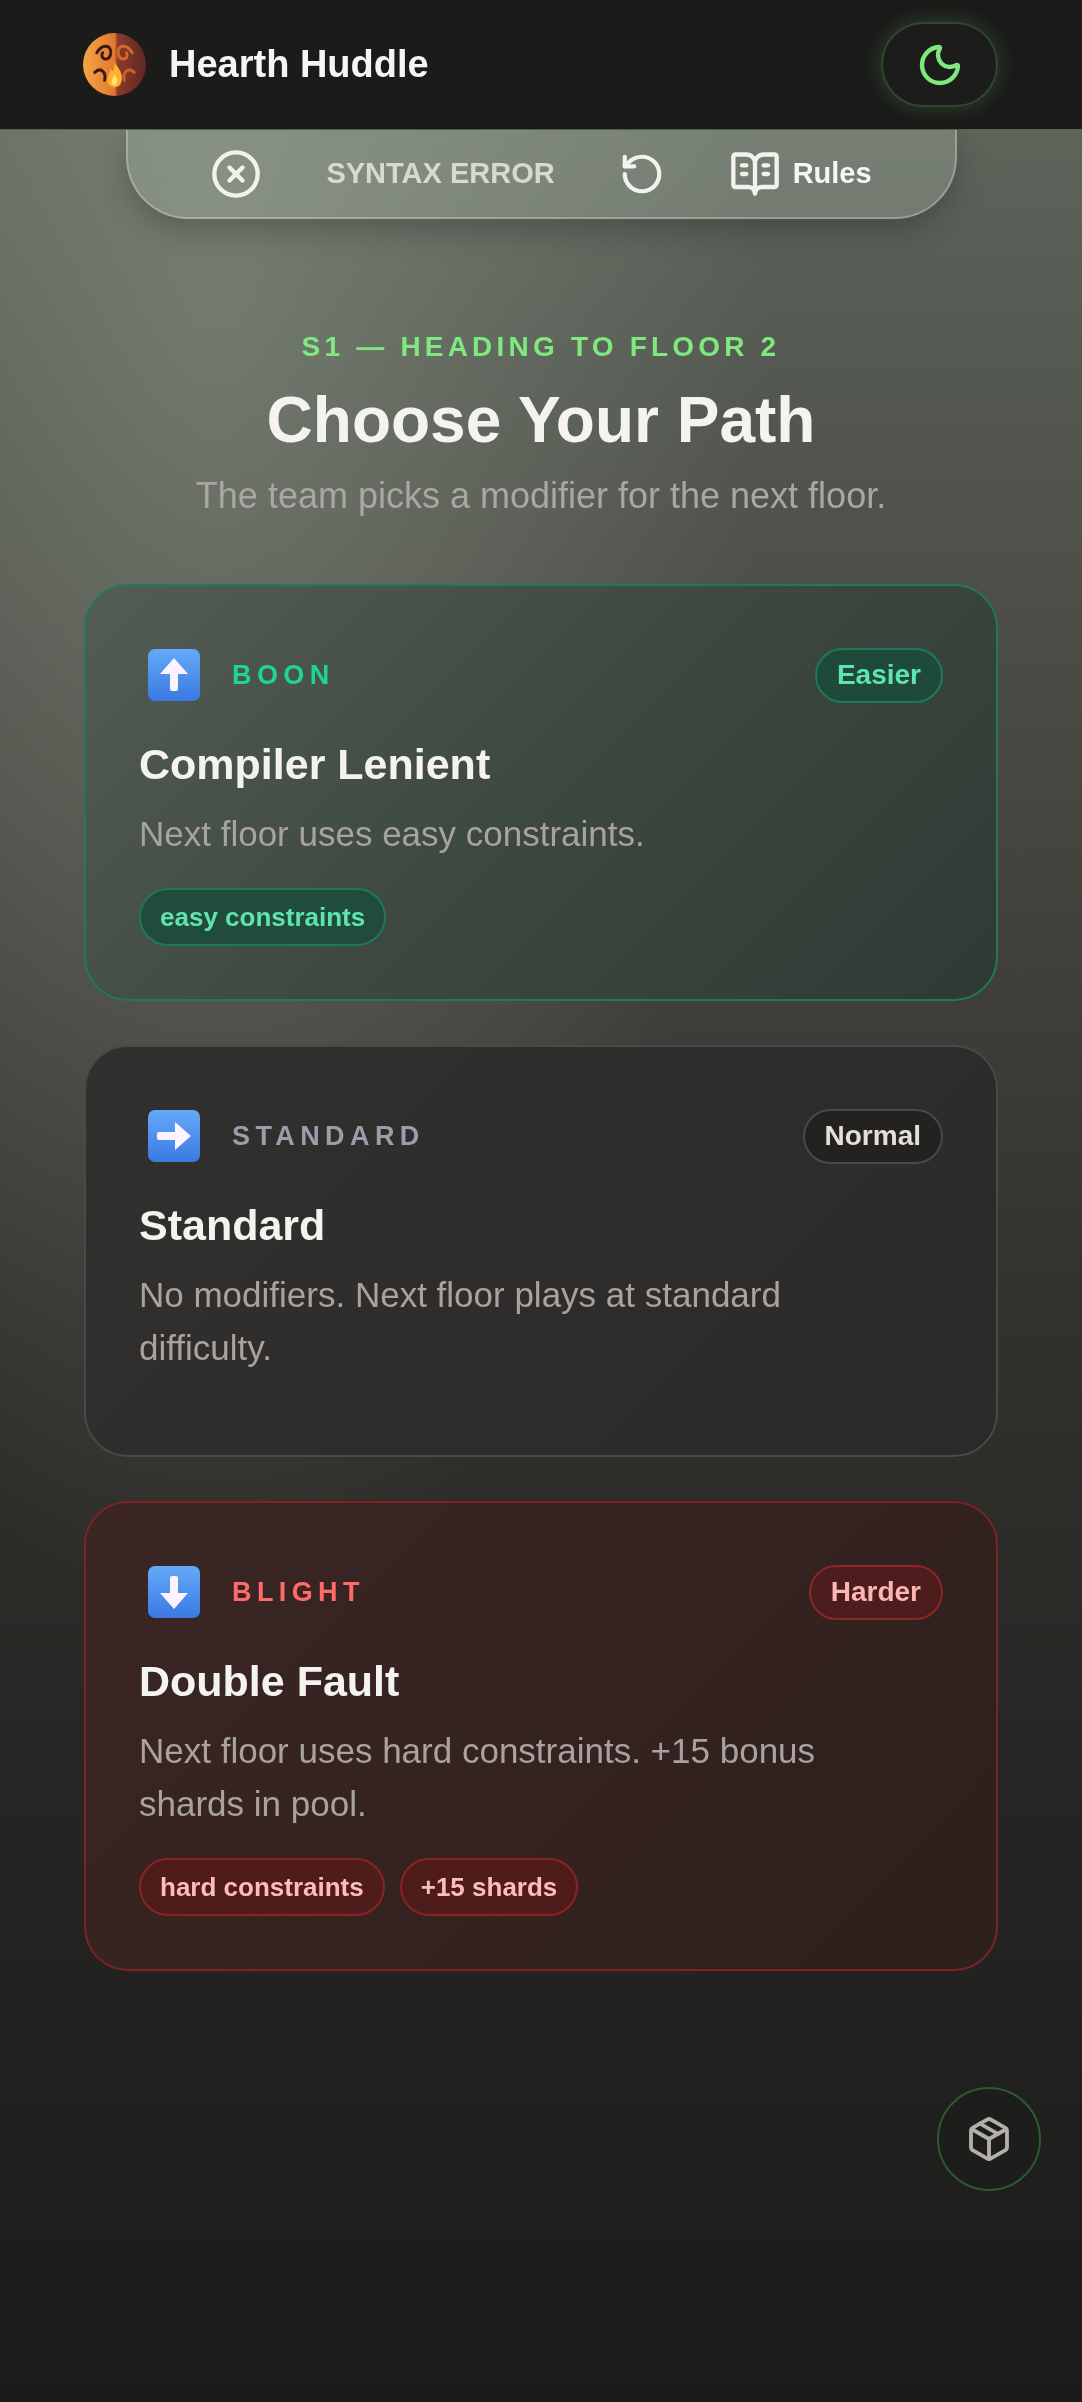 This screenshot has height=2402, width=1082. What do you see at coordinates (233, 1225) in the screenshot?
I see `card-title: Standard` at bounding box center [233, 1225].